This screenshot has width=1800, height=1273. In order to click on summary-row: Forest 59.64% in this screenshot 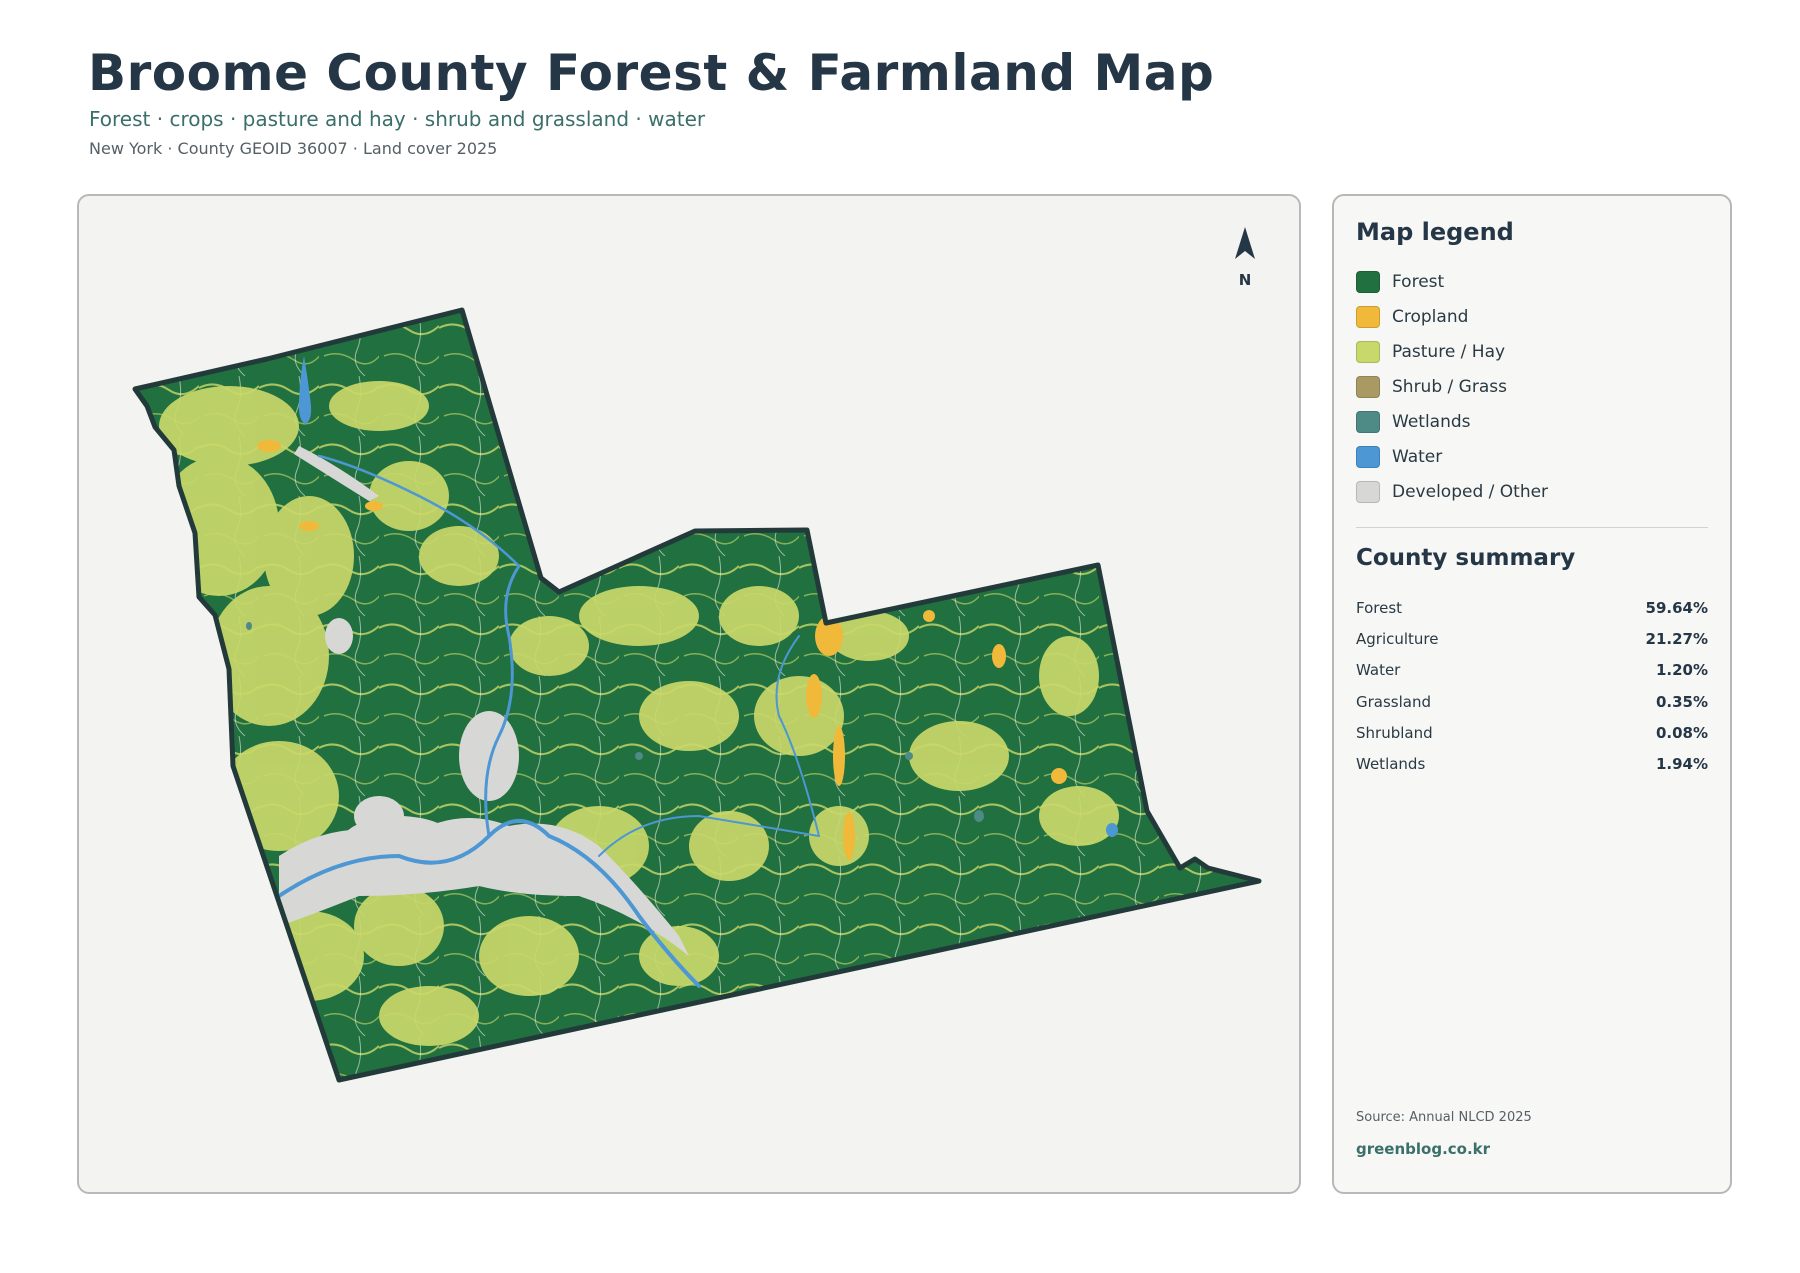, I will do `click(1532, 607)`.